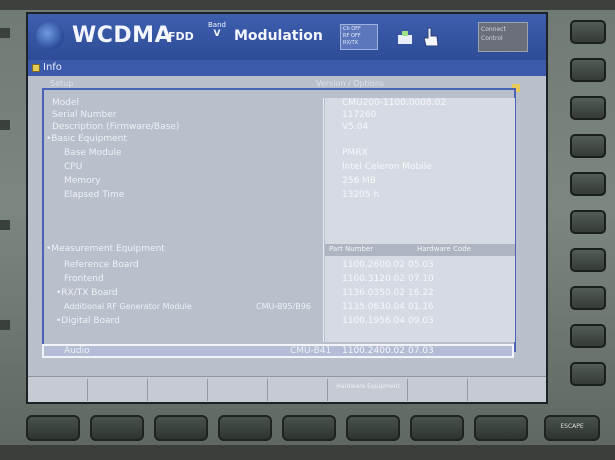  What do you see at coordinates (359, 181) in the screenshot?
I see `row-value: 256 MB` at bounding box center [359, 181].